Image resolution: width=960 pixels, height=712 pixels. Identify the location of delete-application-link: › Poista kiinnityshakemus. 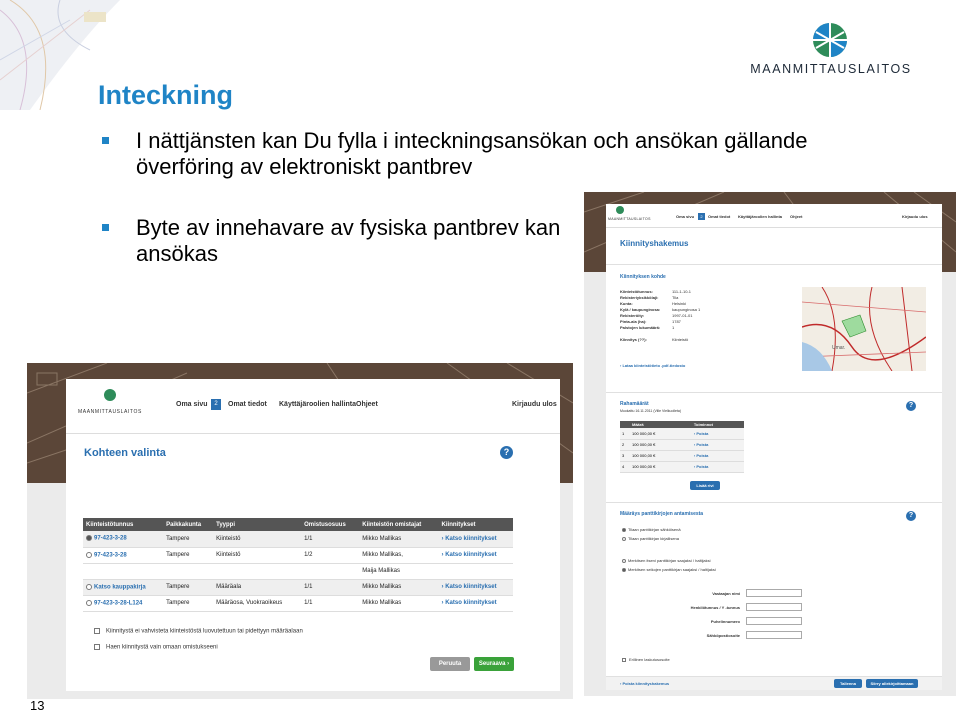
(644, 683).